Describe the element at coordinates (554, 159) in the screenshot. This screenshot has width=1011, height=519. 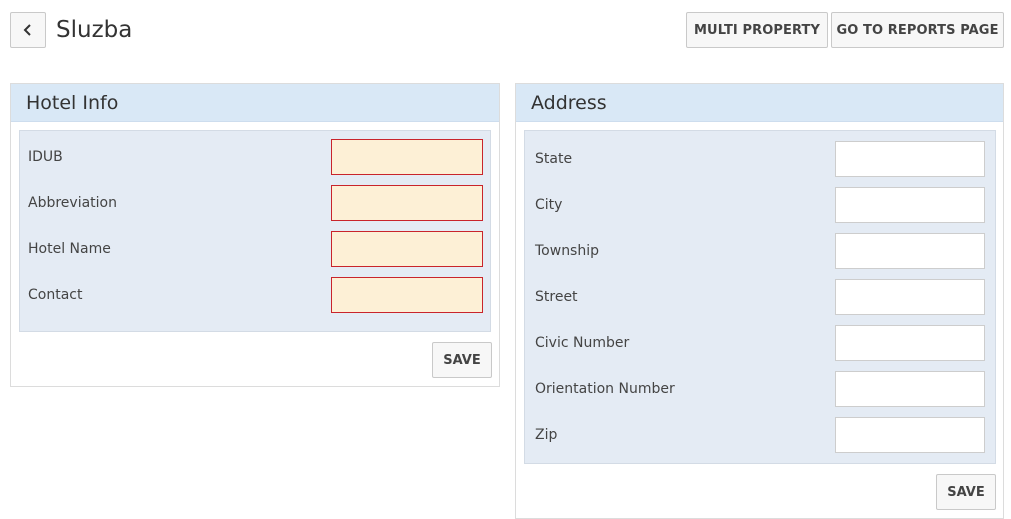
I see `field-label: State` at that location.